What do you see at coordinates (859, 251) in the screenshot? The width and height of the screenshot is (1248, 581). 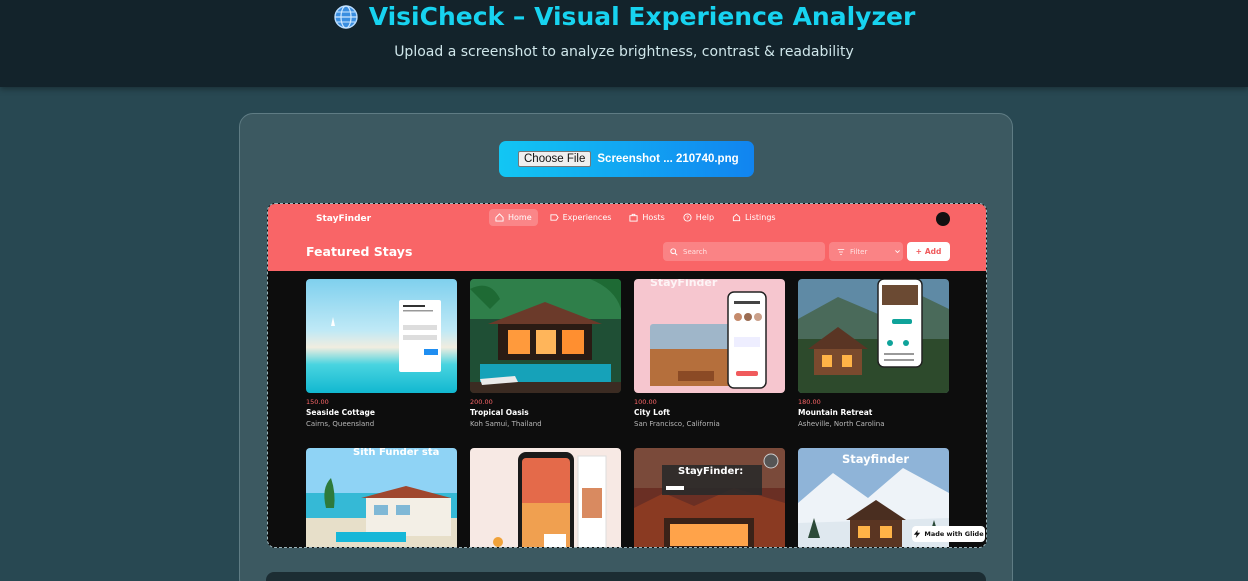 I see `filter-label: Filter` at bounding box center [859, 251].